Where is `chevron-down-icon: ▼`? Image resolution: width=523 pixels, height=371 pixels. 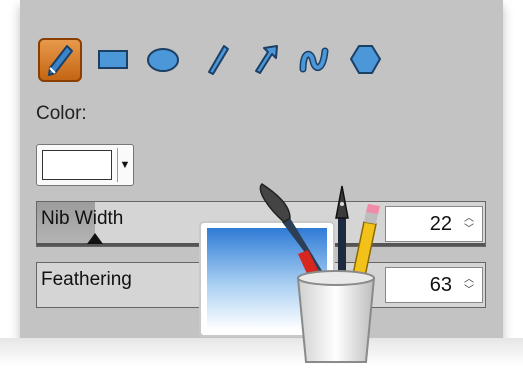 chevron-down-icon: ▼ is located at coordinates (124, 165).